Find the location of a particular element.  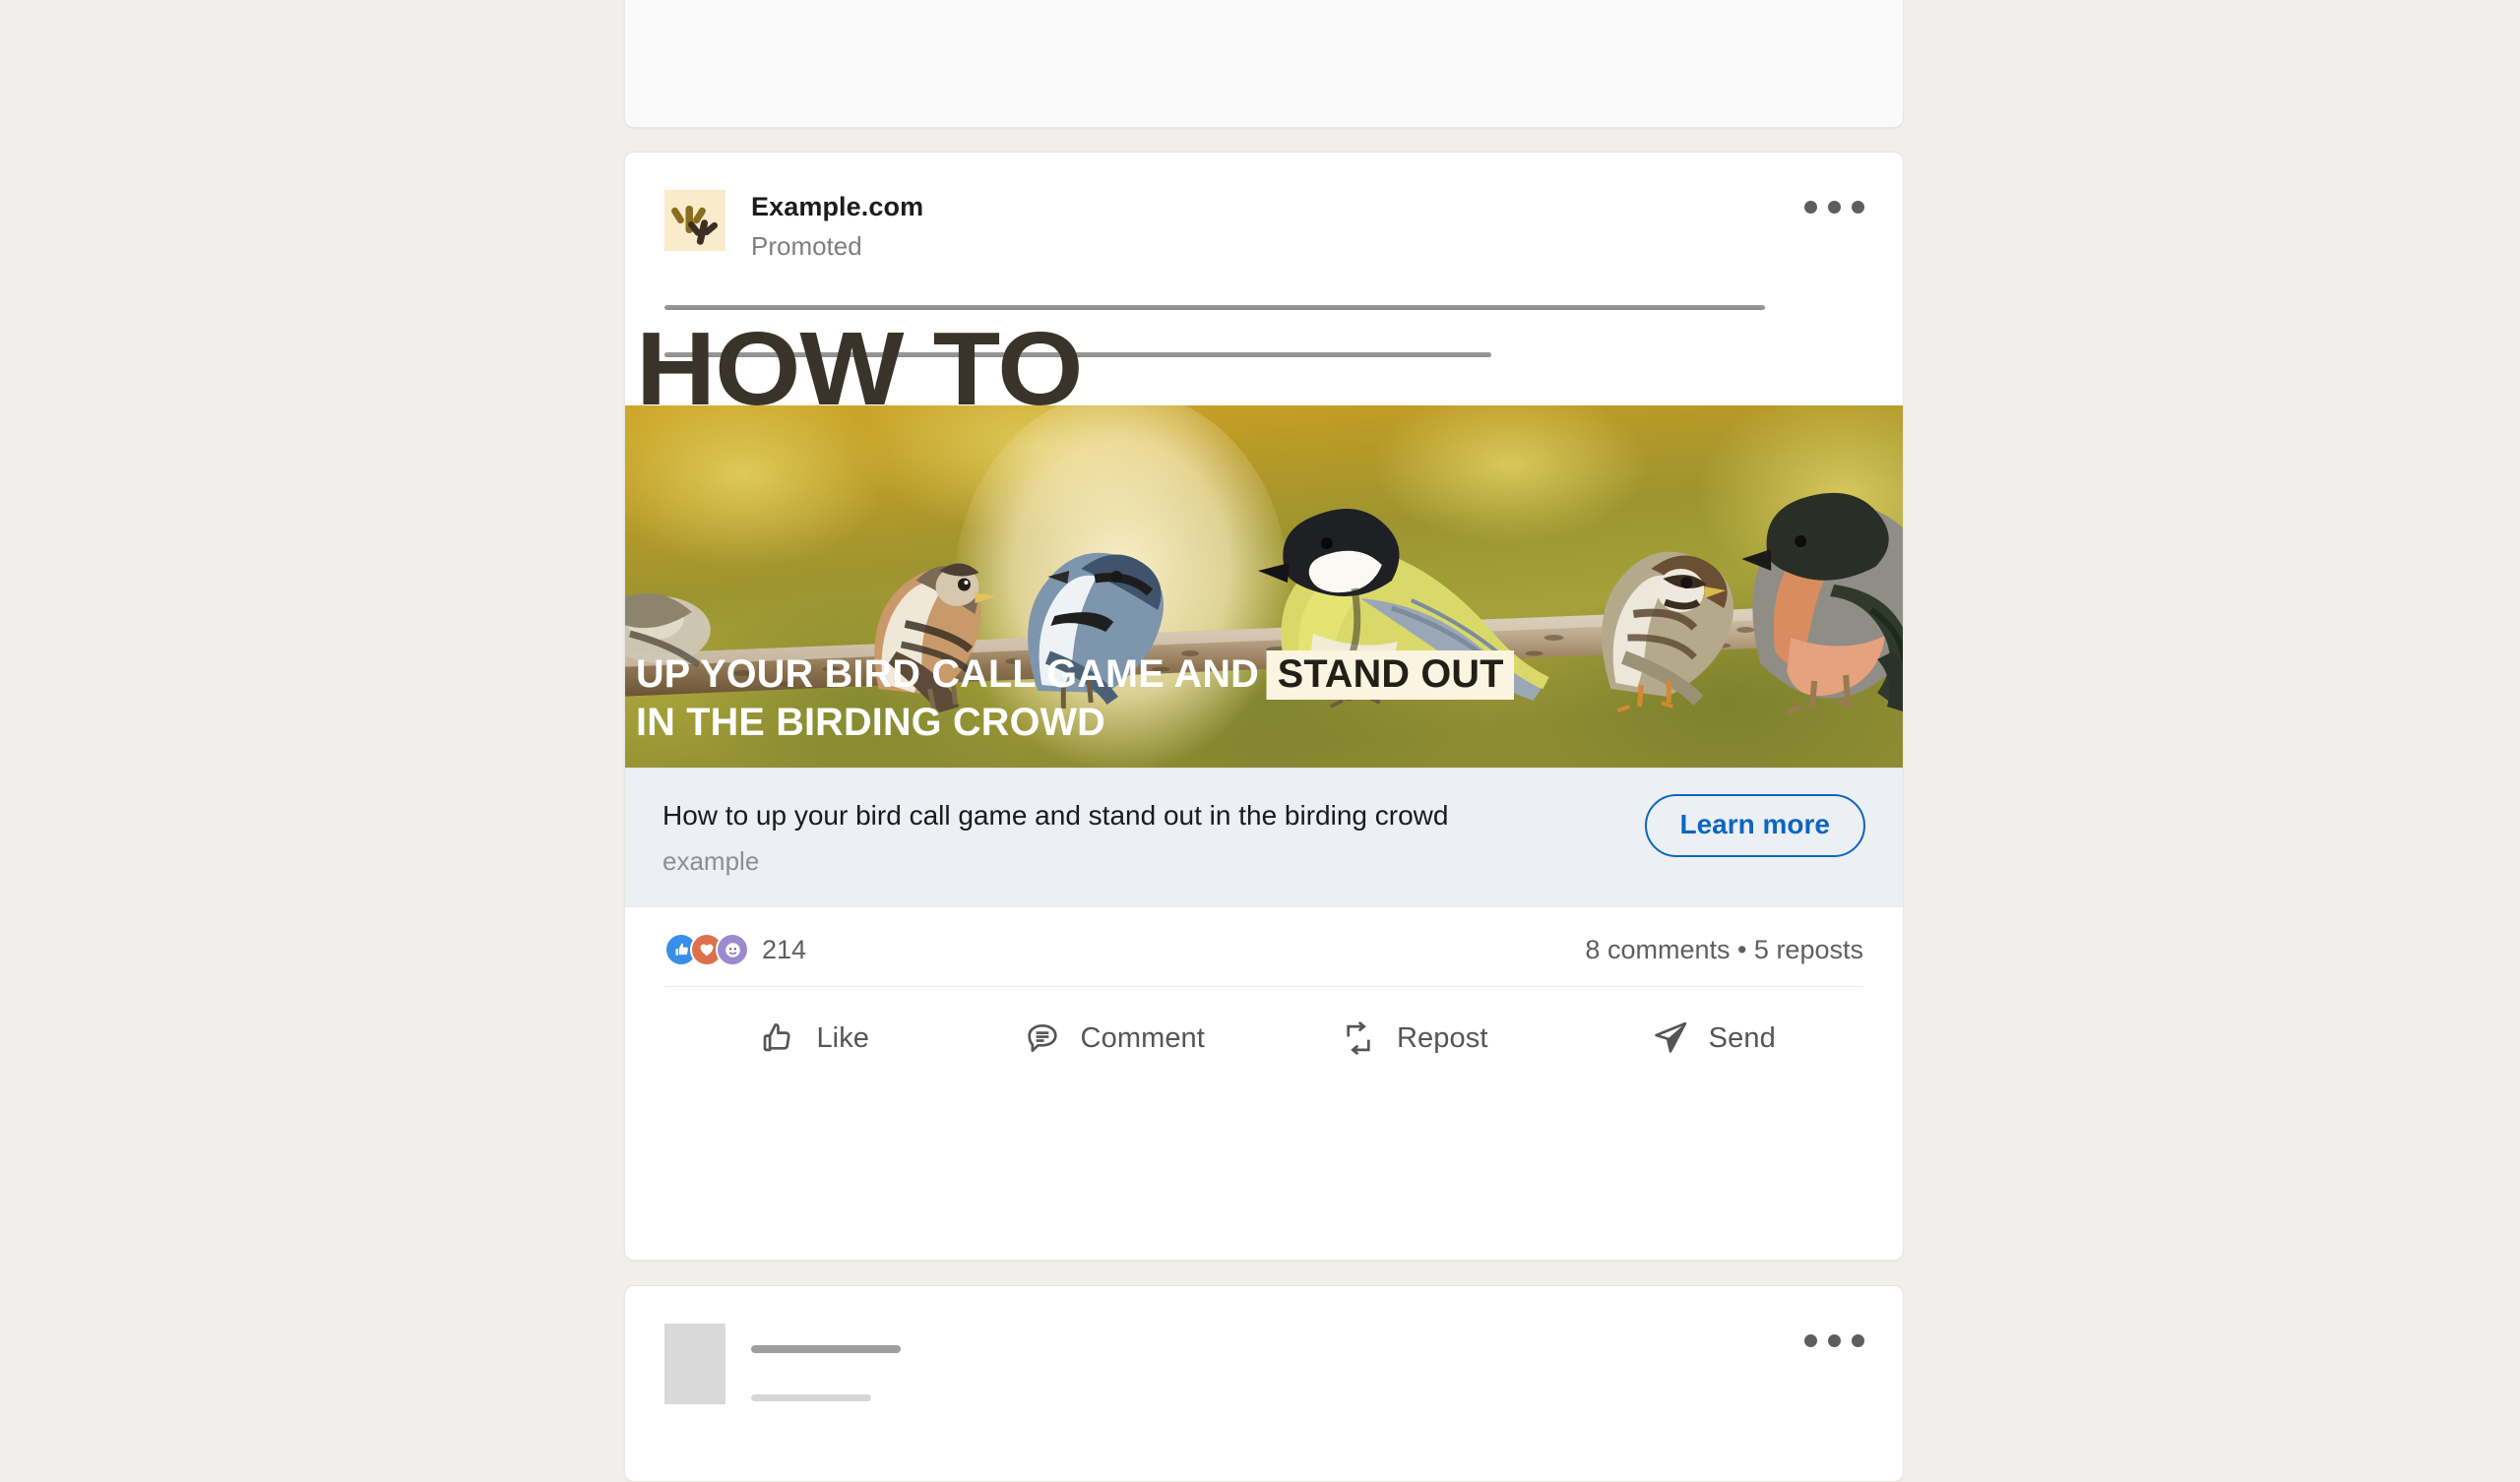

comments-reposts-count: 8 comments • 5 reposts is located at coordinates (1724, 950).